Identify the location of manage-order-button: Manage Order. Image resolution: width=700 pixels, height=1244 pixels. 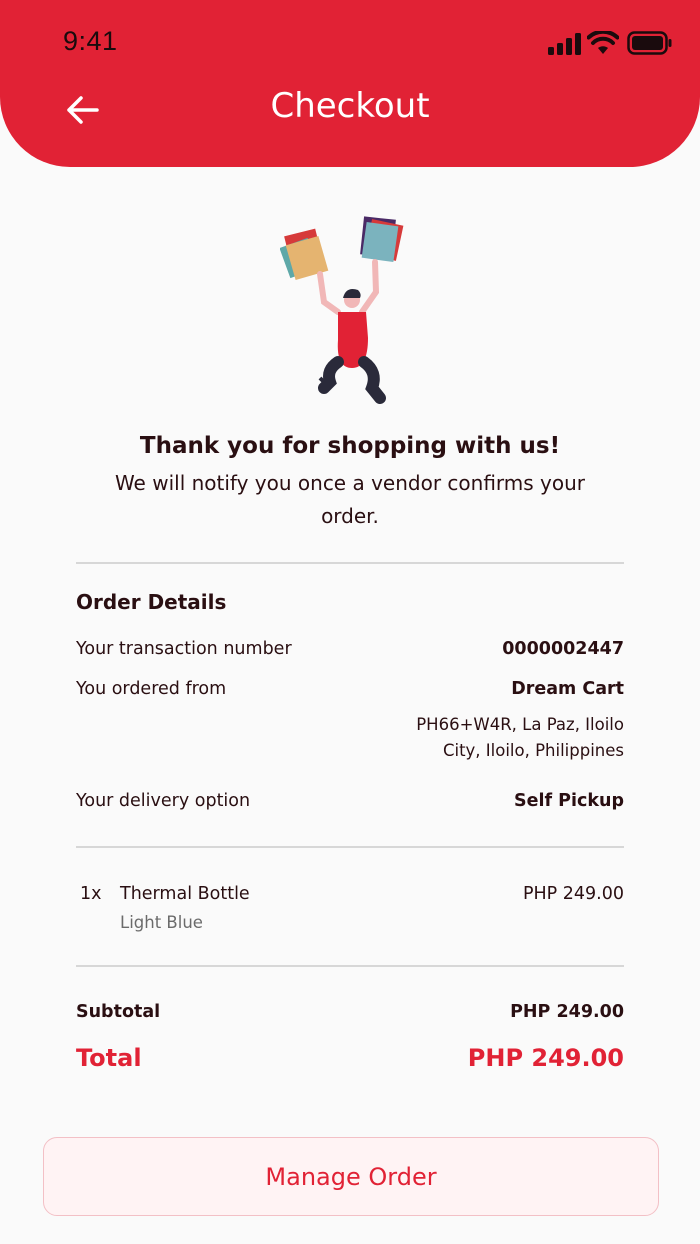
(351, 1176).